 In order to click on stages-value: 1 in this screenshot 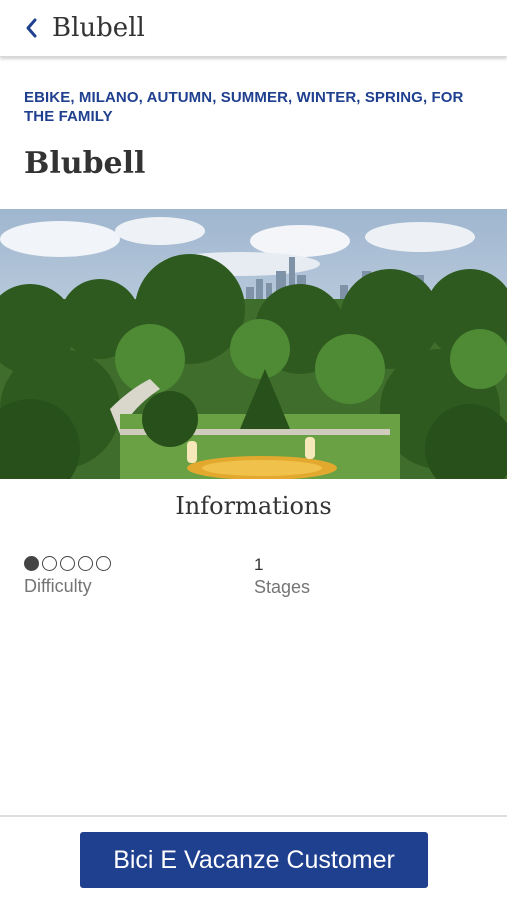, I will do `click(259, 564)`.